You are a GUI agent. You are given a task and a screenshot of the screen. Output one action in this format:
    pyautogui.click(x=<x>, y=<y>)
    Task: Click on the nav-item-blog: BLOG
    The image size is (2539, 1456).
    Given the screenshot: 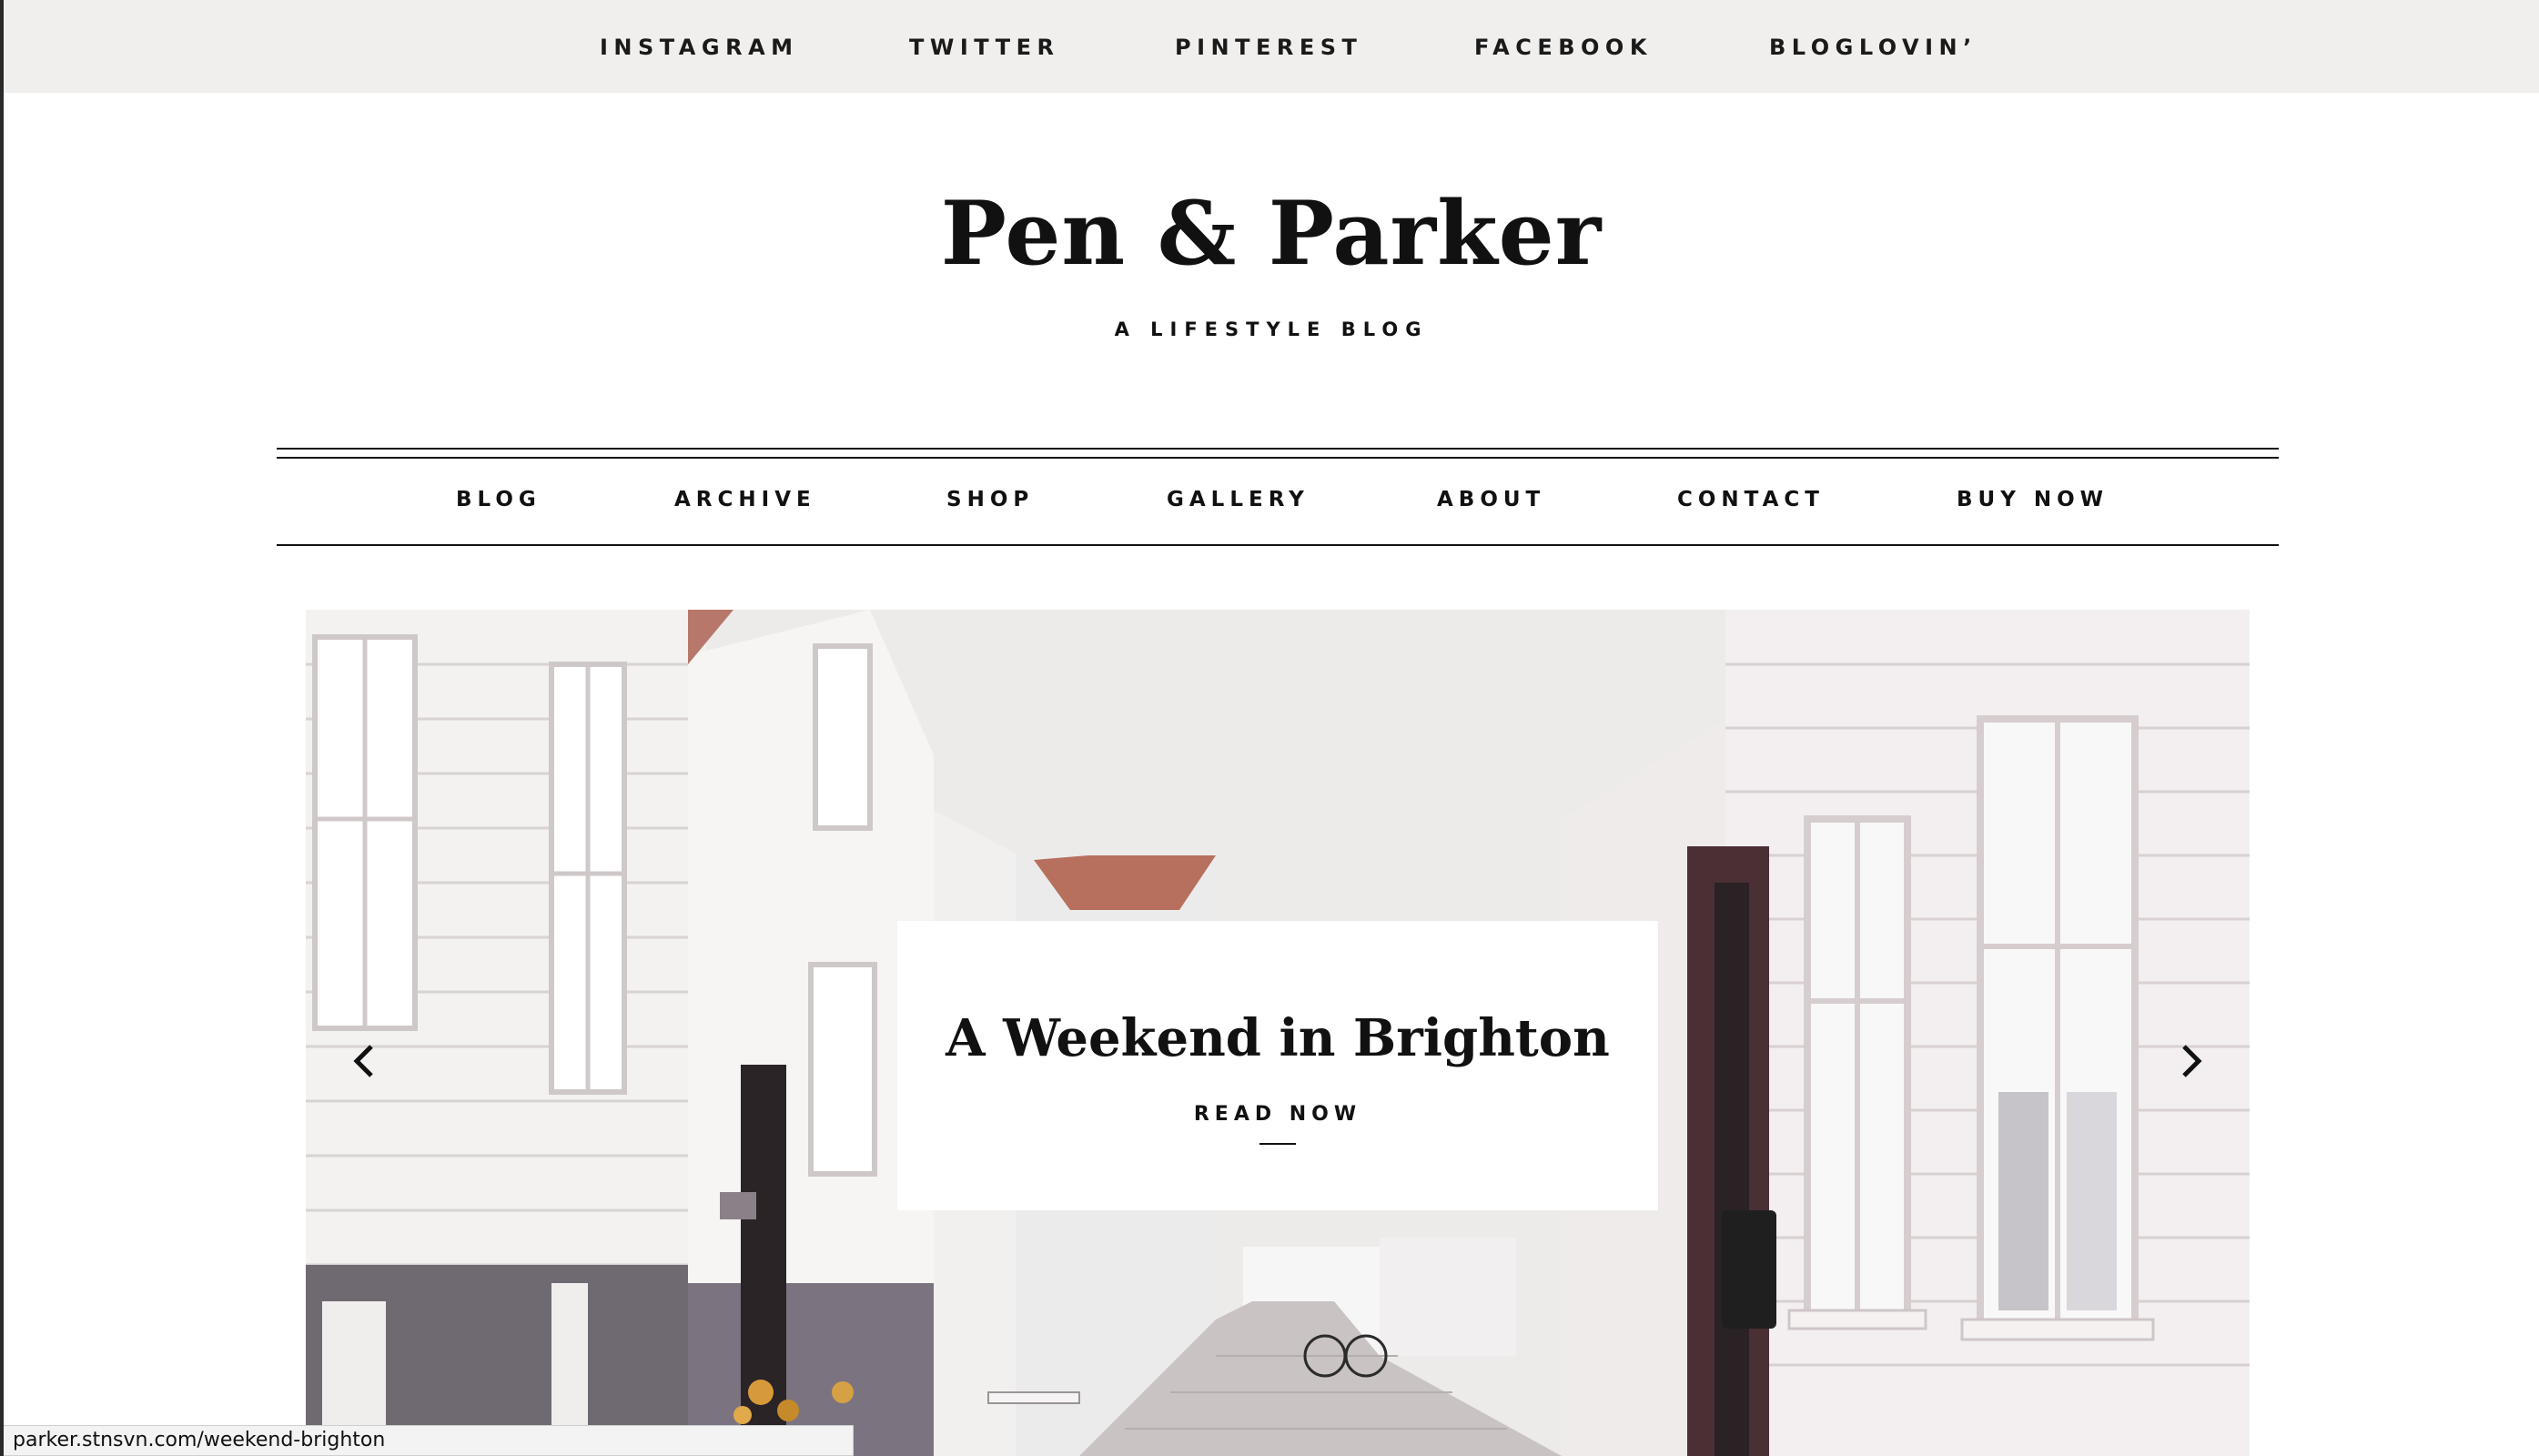 What is the action you would take?
    pyautogui.click(x=499, y=500)
    